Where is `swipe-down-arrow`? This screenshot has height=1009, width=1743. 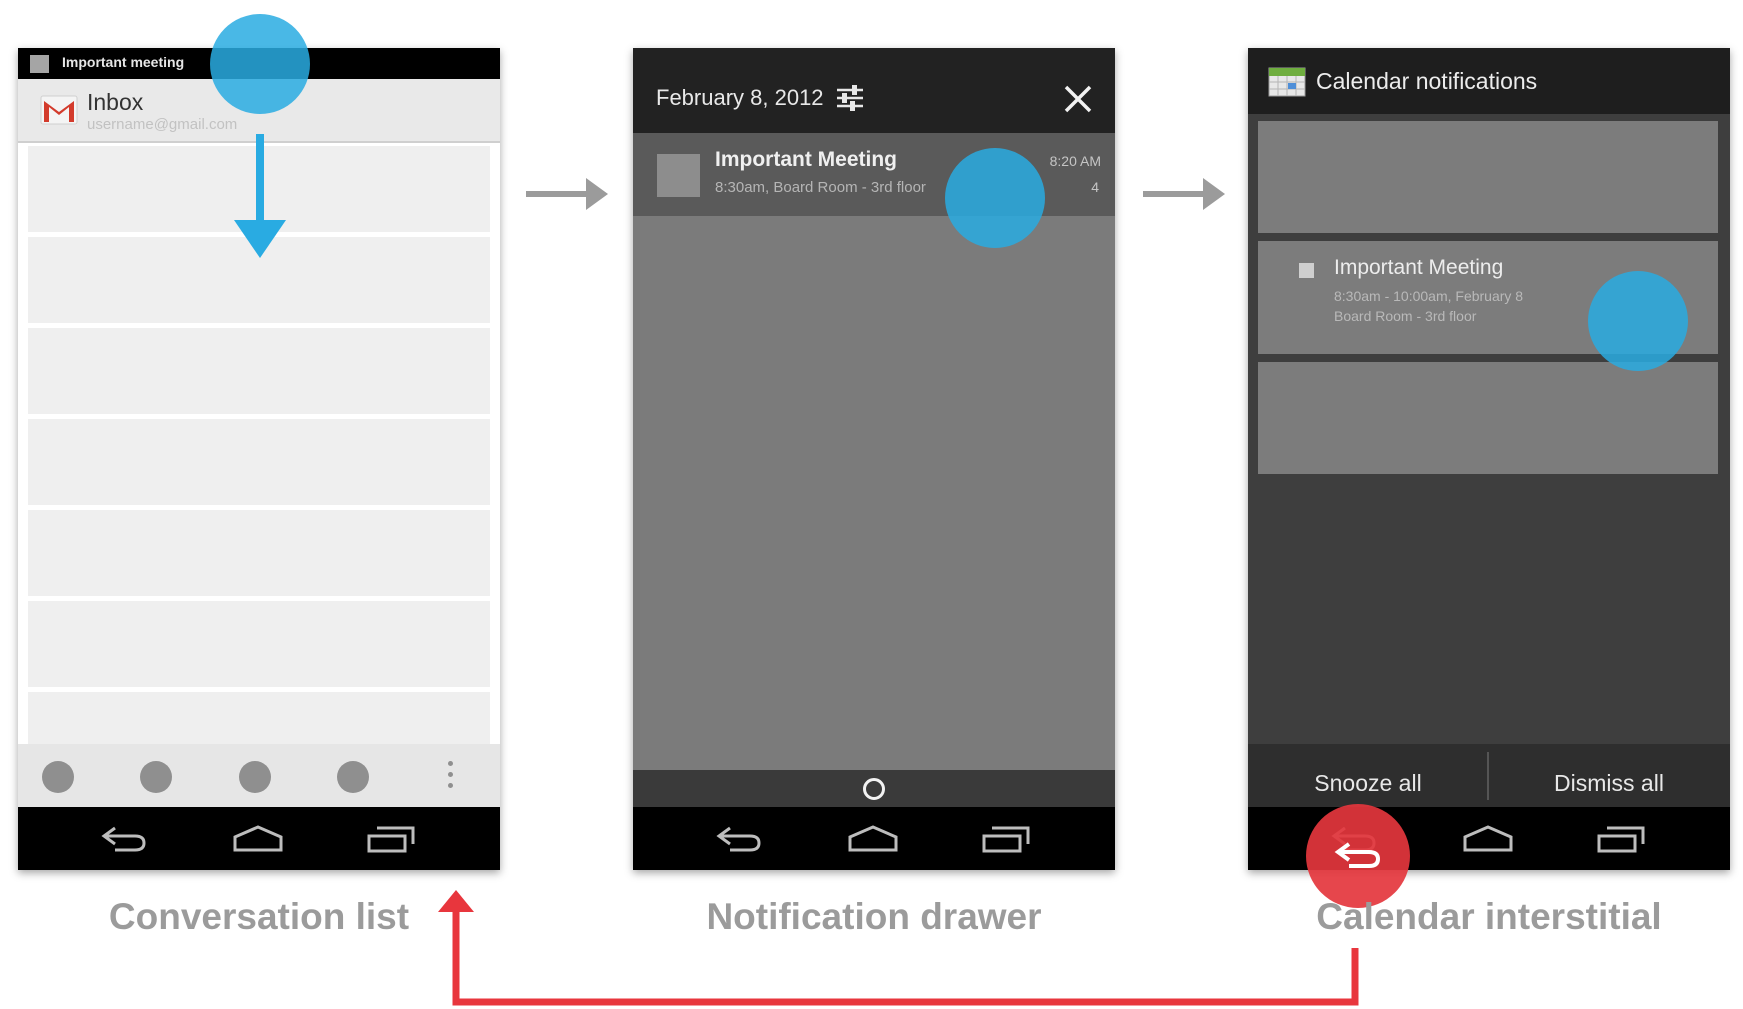 swipe-down-arrow is located at coordinates (260, 196).